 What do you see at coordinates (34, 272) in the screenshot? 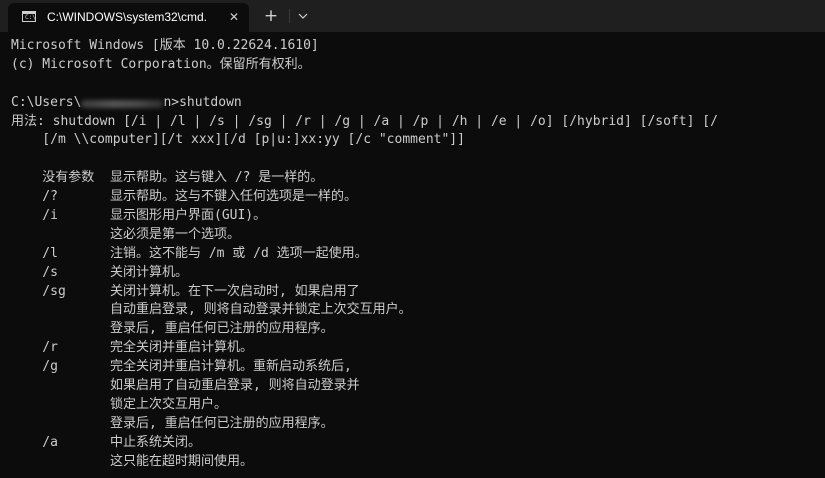
I see `option-flag: /s` at bounding box center [34, 272].